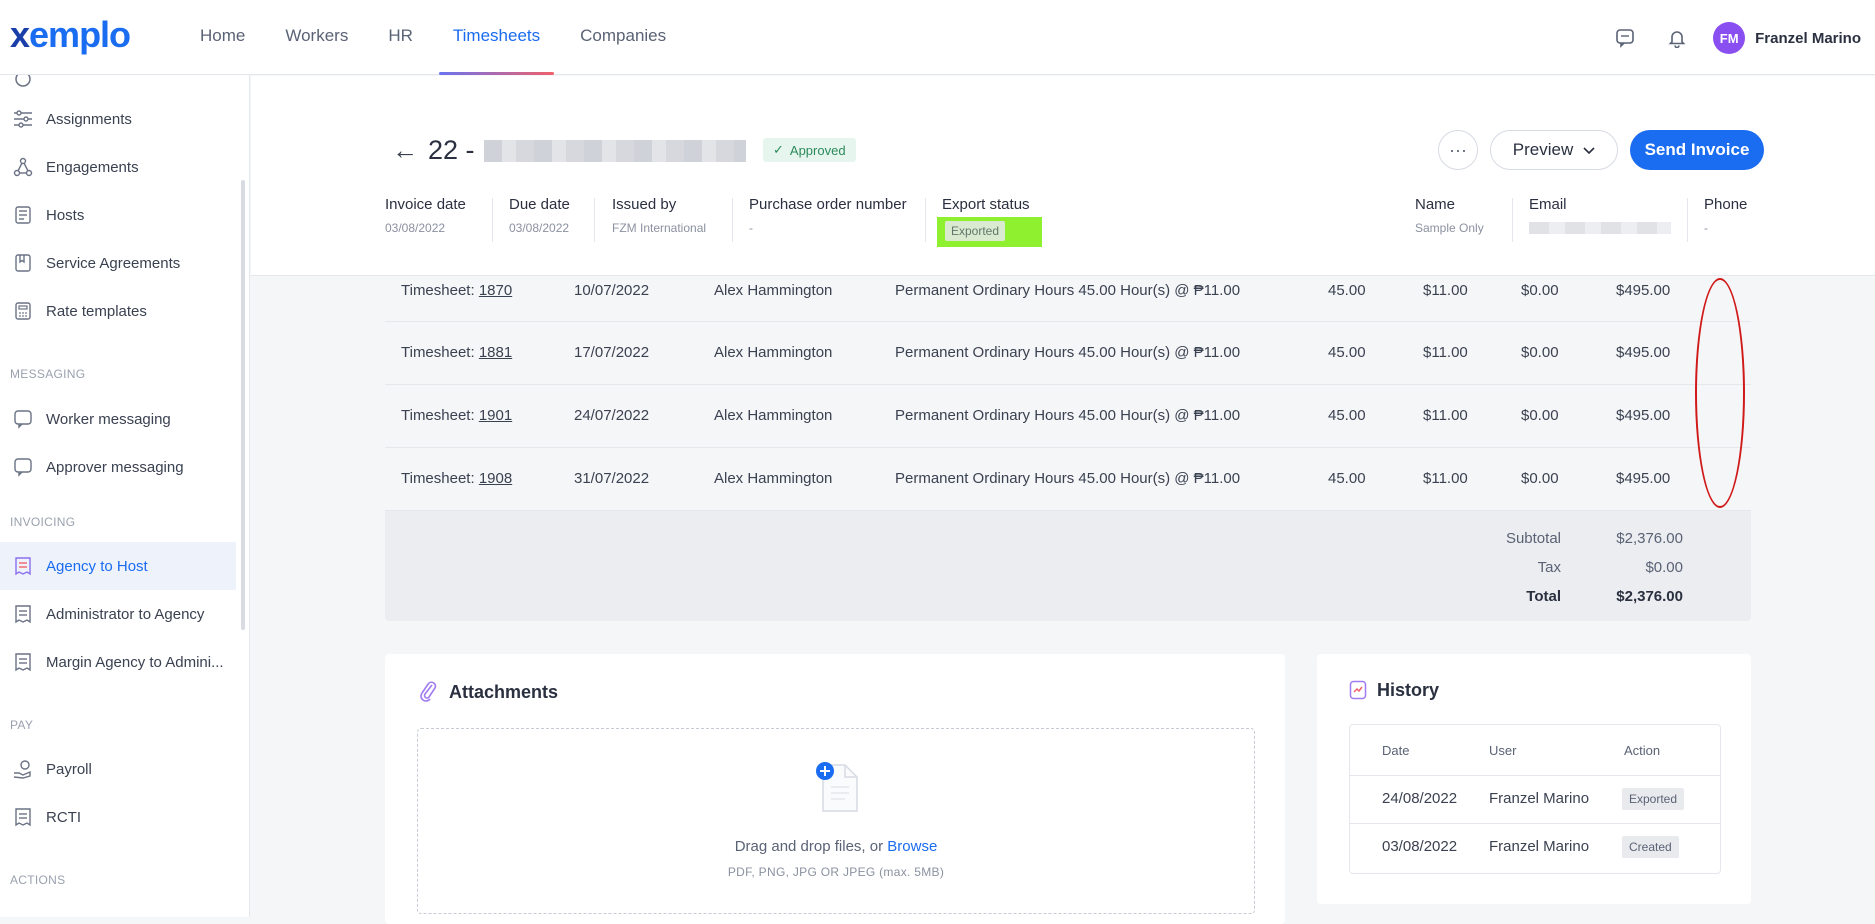  I want to click on sidebar-item-label: Payroll, so click(69, 769).